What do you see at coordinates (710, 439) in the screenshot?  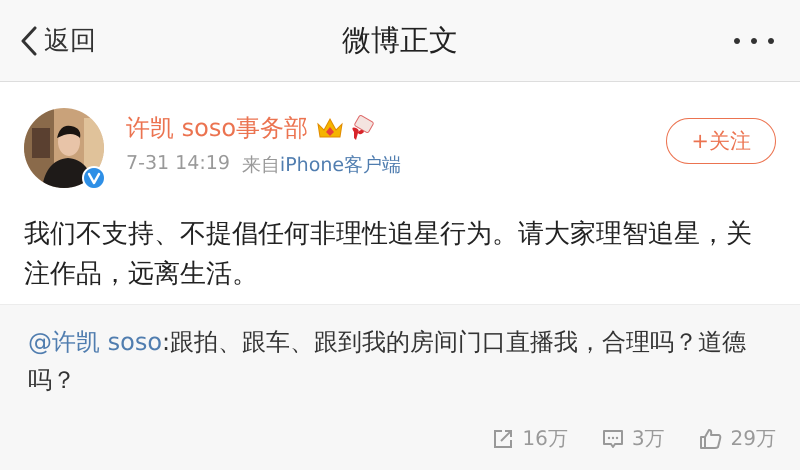 I see `like-icon` at bounding box center [710, 439].